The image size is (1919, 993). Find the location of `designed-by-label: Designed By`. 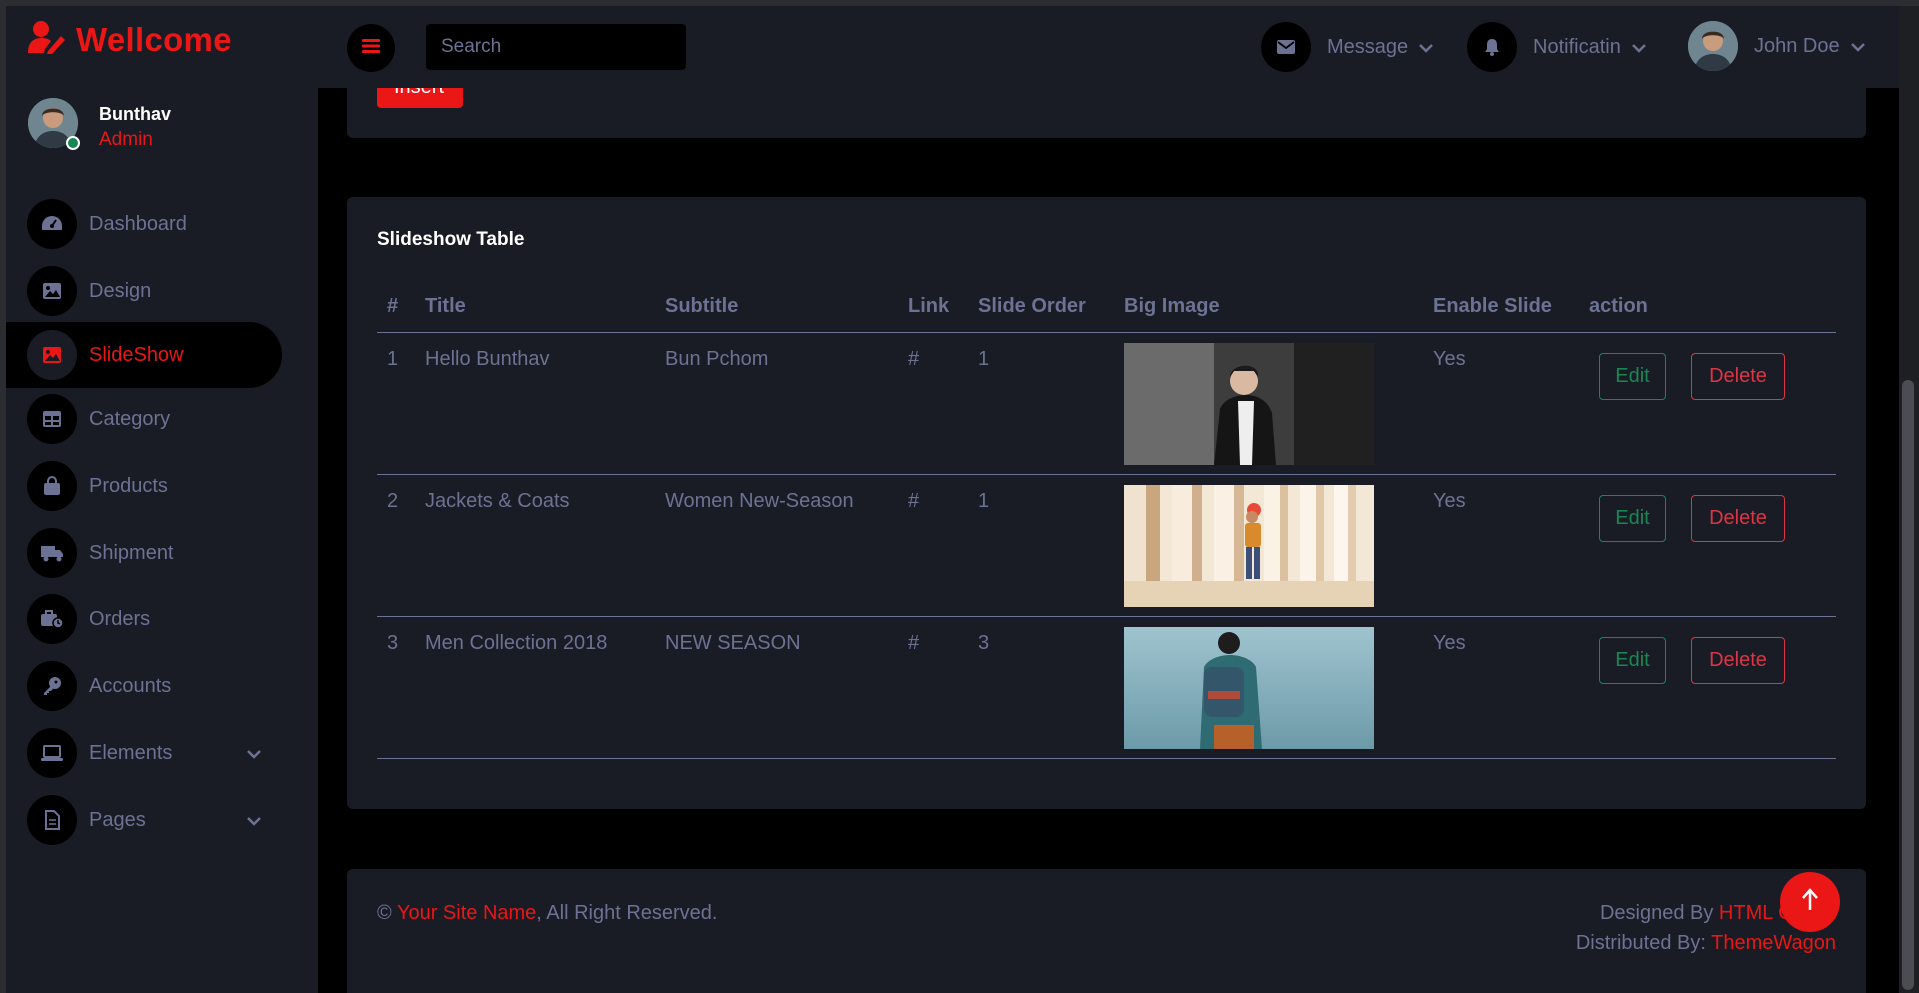

designed-by-label: Designed By is located at coordinates (1656, 913).